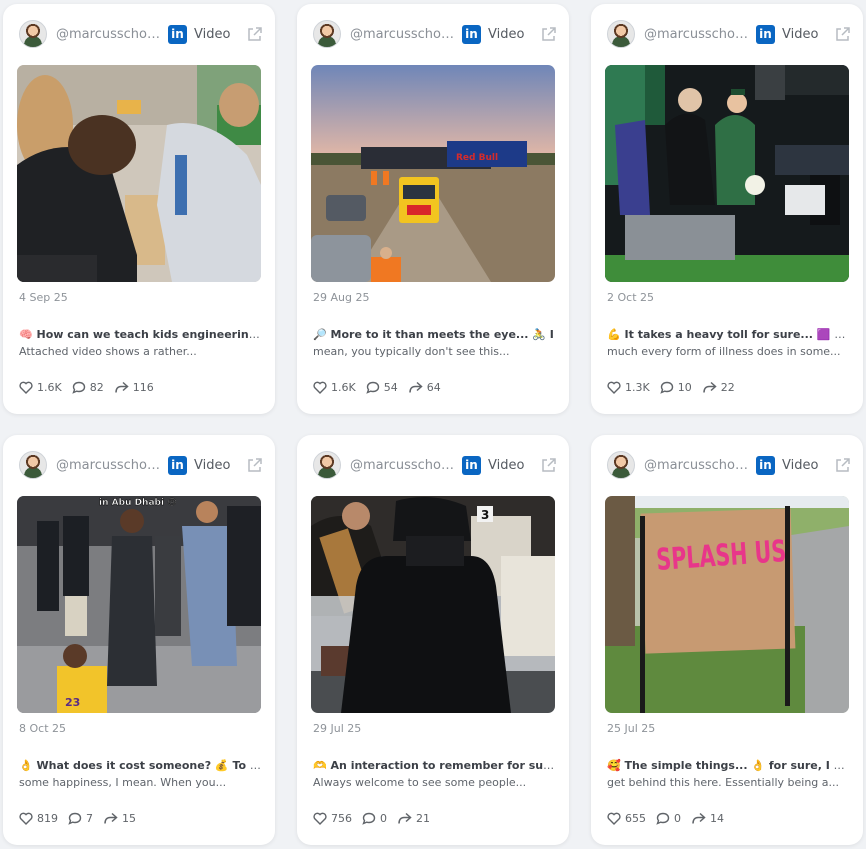 This screenshot has width=866, height=849. I want to click on likes-stat: 1.3K, so click(628, 387).